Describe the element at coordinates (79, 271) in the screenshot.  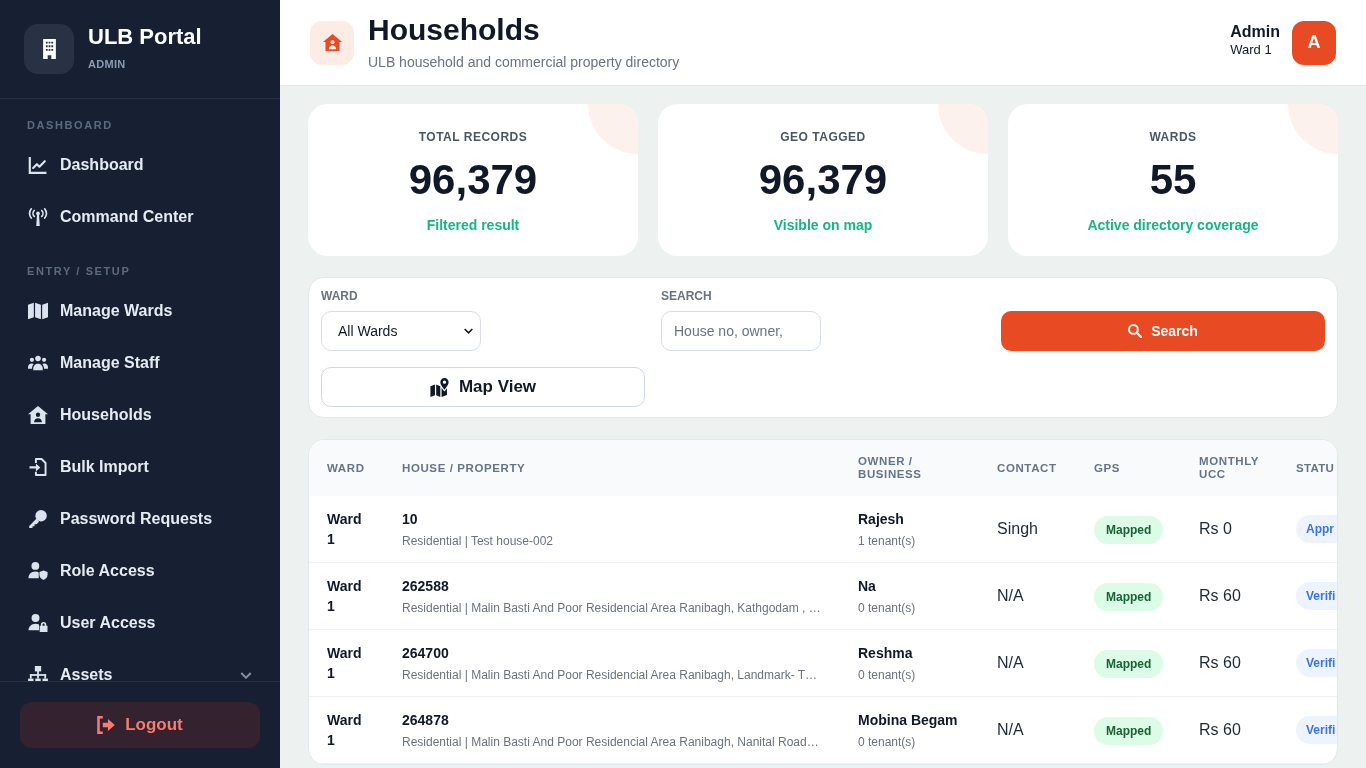
I see `section-label: ENTRY / SETUP` at that location.